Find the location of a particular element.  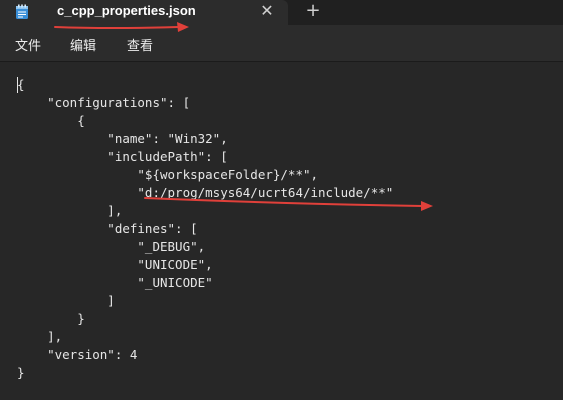

new-tab-button: + is located at coordinates (313, 11).